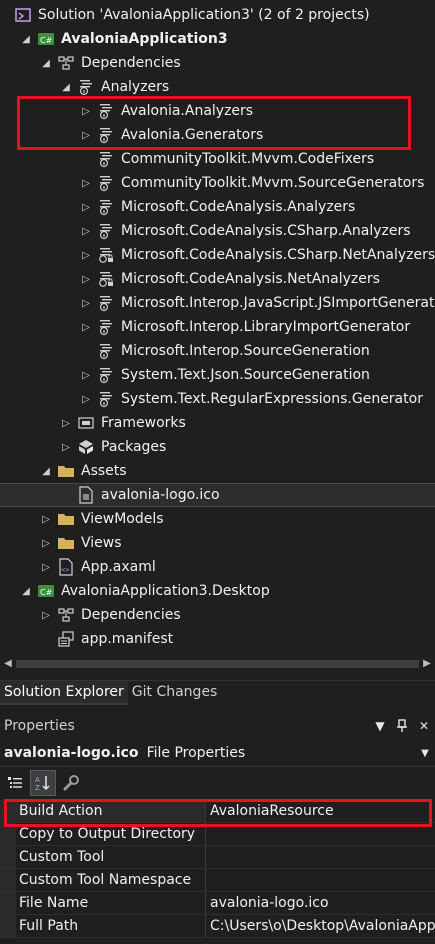 This screenshot has height=944, width=435. I want to click on tree-item-avaloniaapplication3: ◢ C# AvaloniaApplication3, so click(217, 39).